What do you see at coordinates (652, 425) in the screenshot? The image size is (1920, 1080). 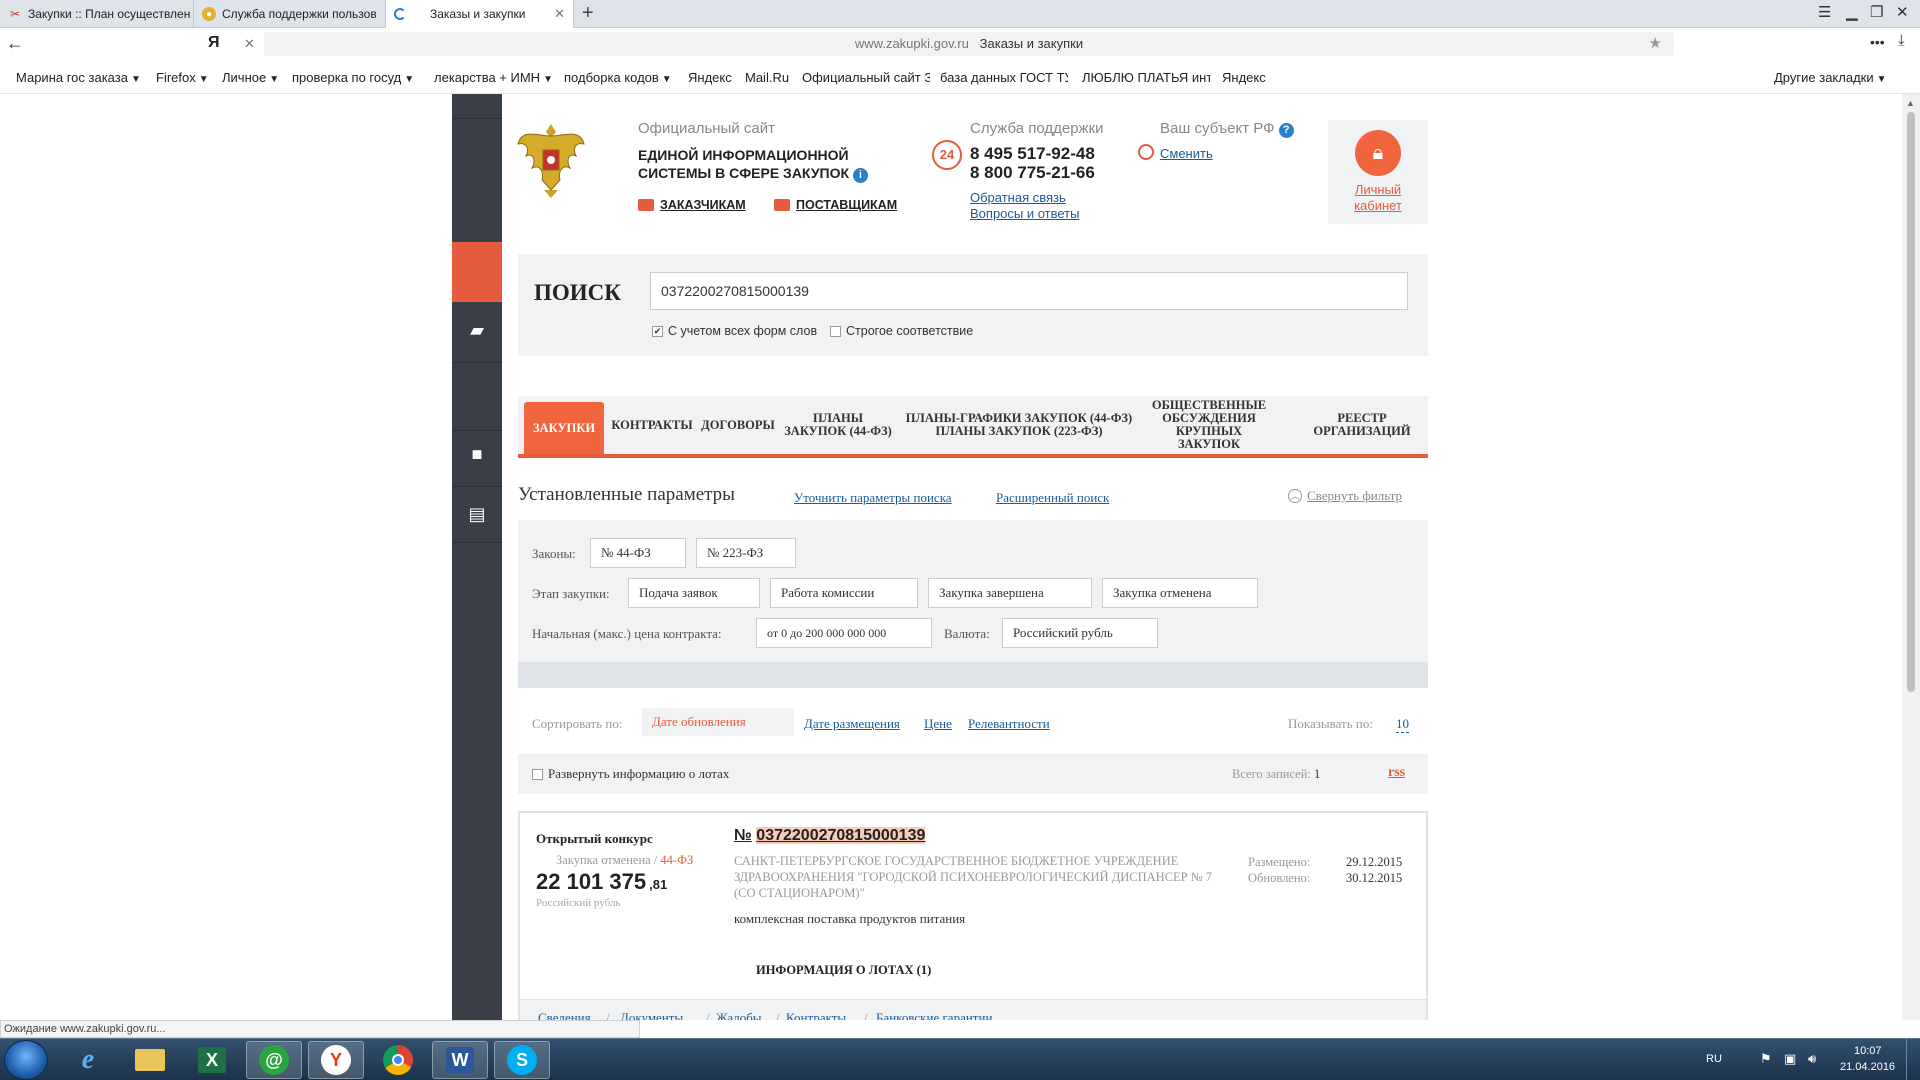 I see `tab-contracts: Контракты` at bounding box center [652, 425].